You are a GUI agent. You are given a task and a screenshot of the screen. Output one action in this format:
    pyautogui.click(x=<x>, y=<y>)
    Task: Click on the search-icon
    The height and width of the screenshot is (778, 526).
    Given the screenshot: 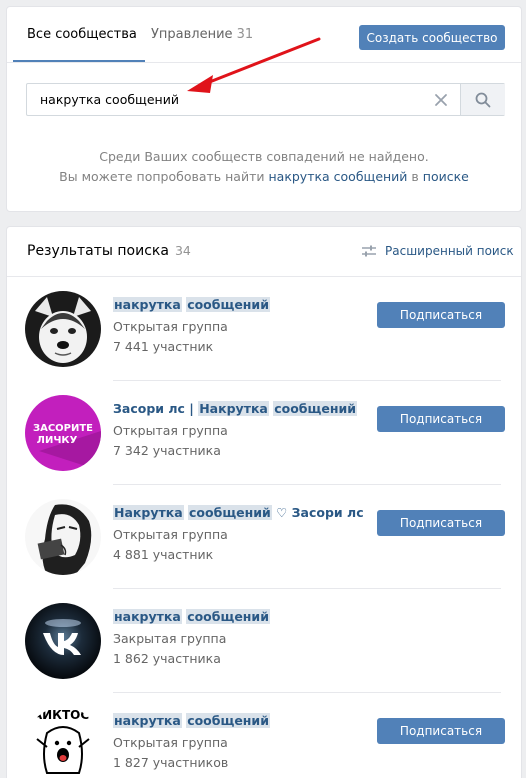 What is the action you would take?
    pyautogui.click(x=483, y=99)
    